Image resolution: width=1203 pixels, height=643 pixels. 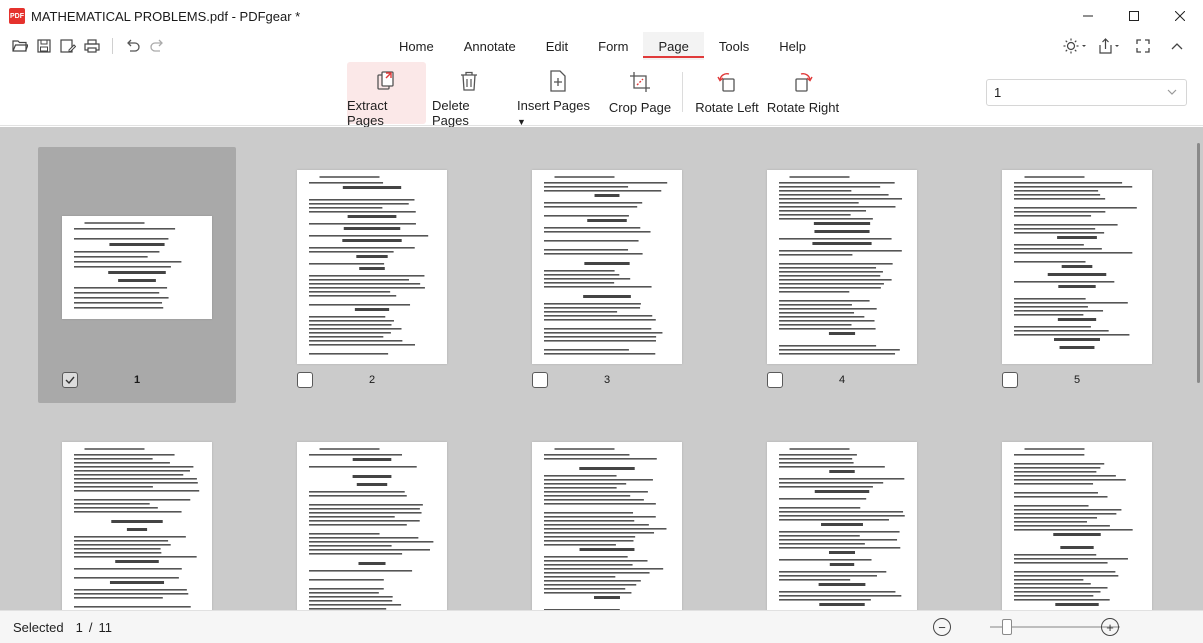 I want to click on rotate-left-button: Rotate Left, so click(x=727, y=93).